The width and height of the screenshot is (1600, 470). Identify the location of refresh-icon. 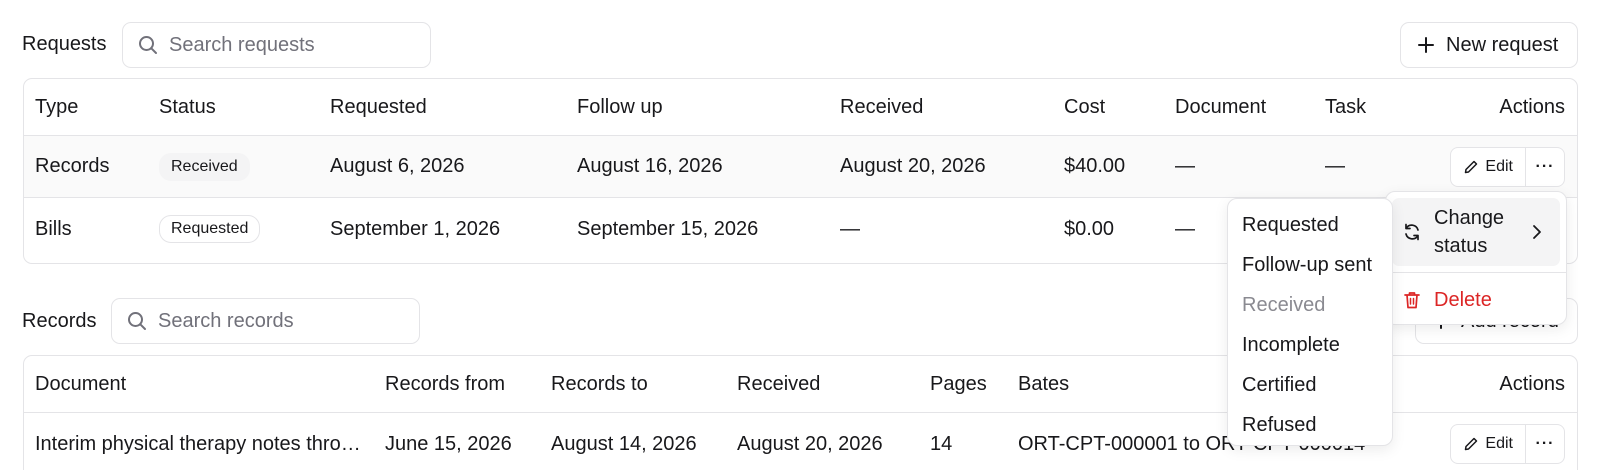
(1412, 232).